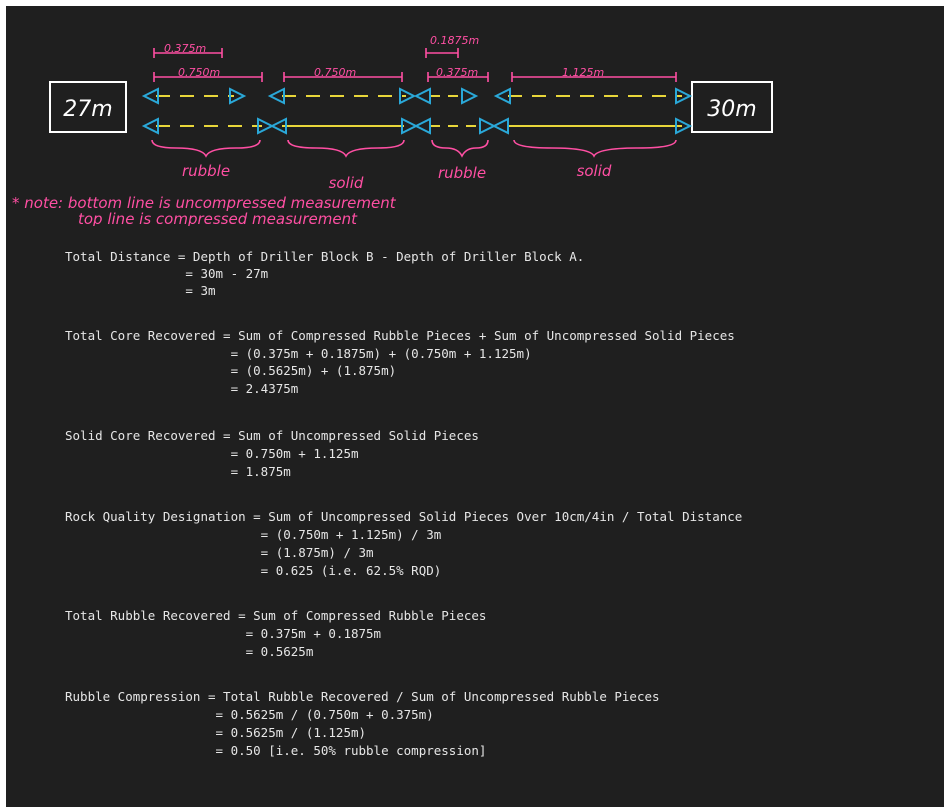 The height and width of the screenshot is (812, 952). I want to click on label-rubble-2: rubble, so click(462, 173).